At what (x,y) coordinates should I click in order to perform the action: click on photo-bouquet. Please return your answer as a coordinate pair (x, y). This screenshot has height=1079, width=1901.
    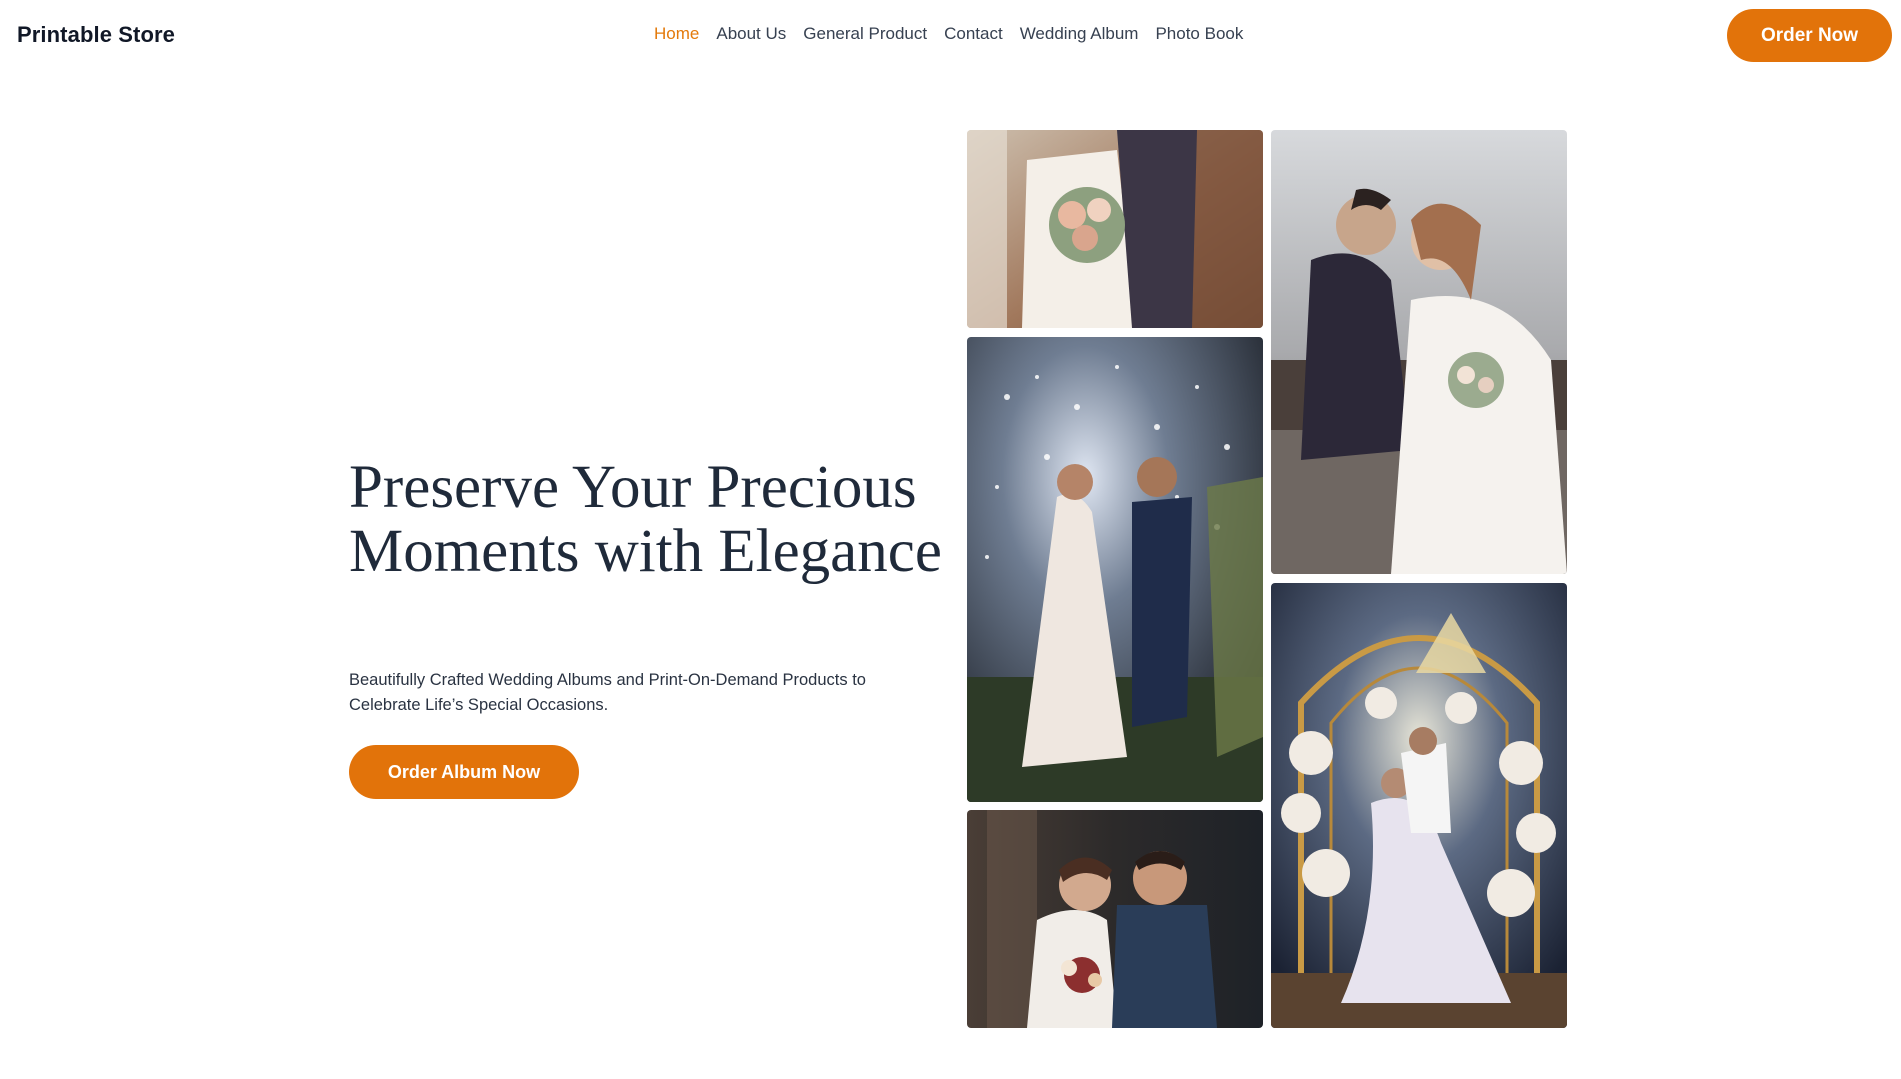
    Looking at the image, I should click on (1115, 229).